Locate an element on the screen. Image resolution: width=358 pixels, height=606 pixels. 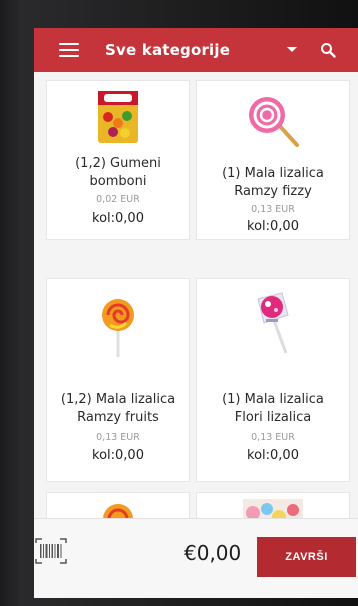
order-total: €0,00 is located at coordinates (213, 553).